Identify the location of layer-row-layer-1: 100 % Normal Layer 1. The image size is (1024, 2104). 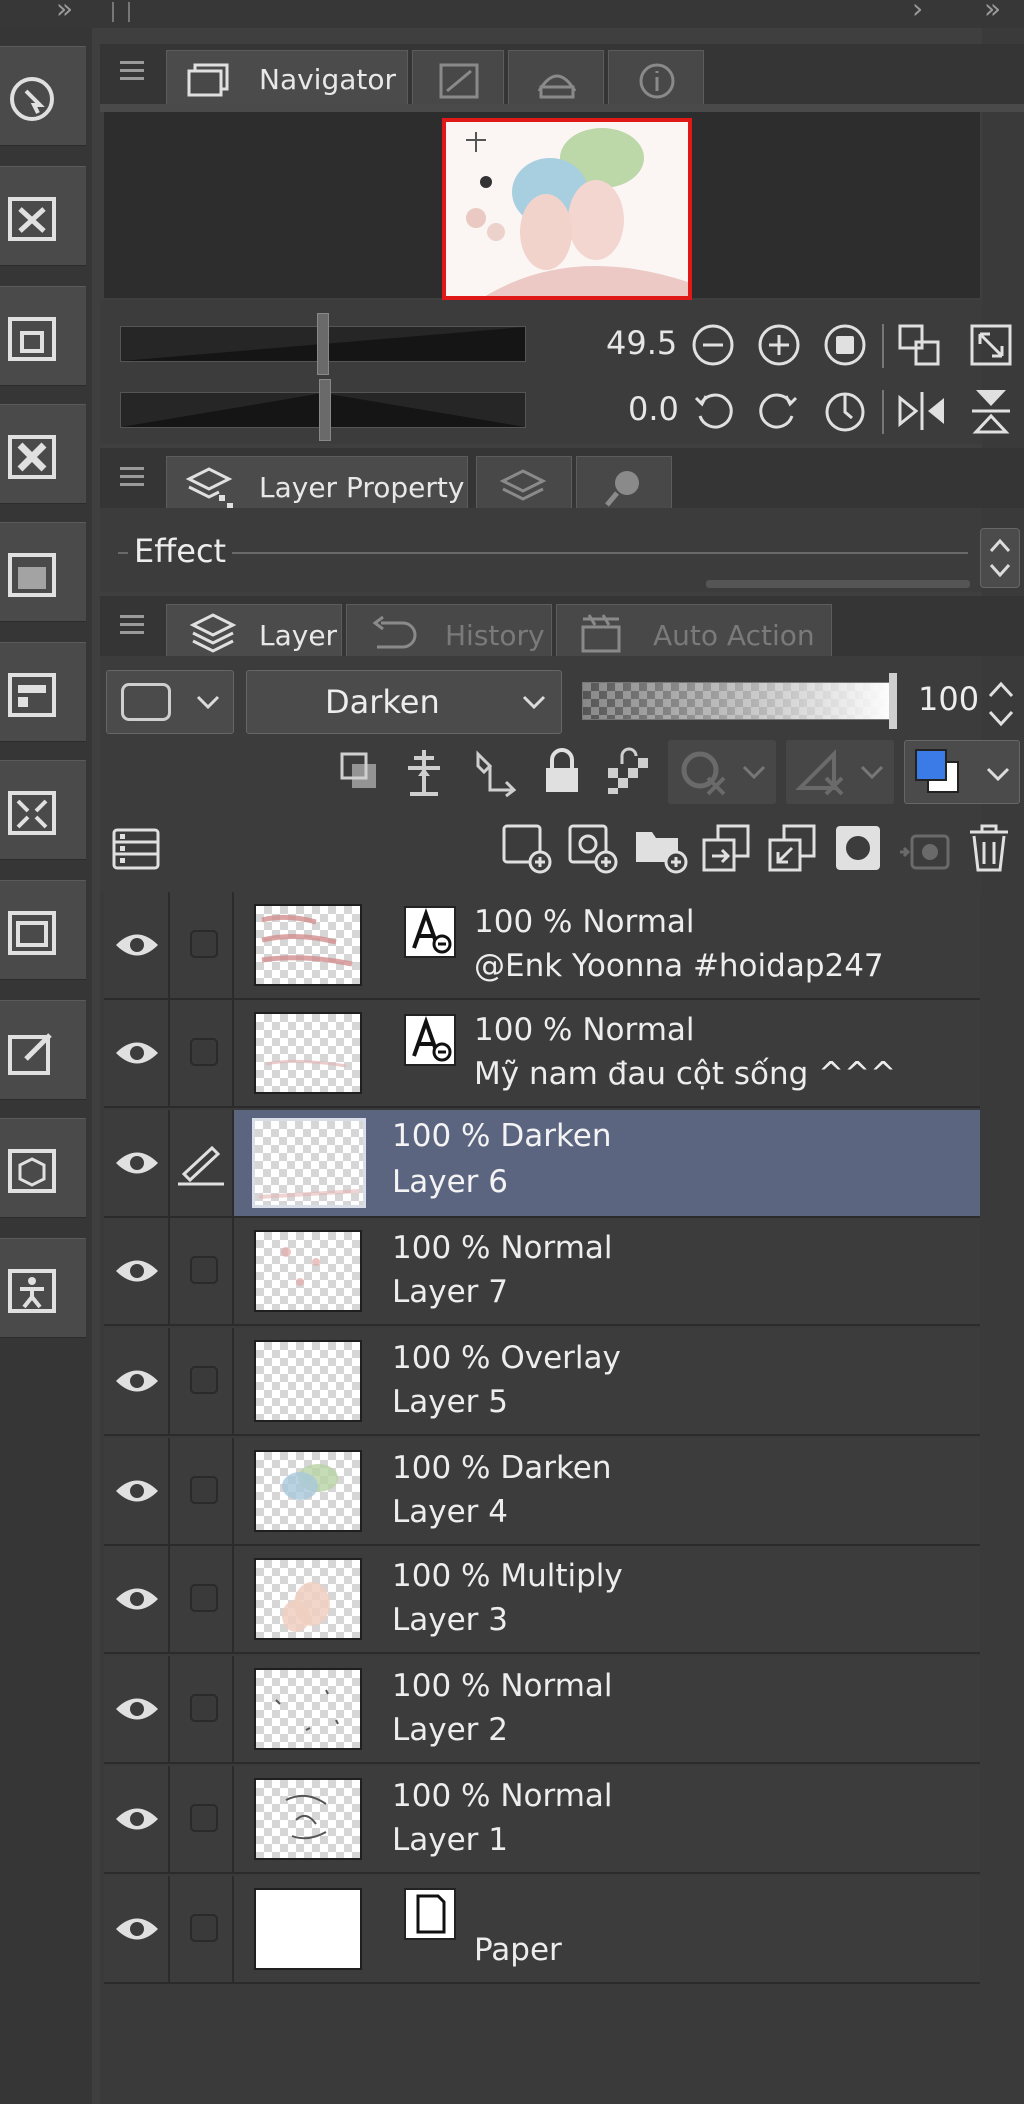
(542, 1820).